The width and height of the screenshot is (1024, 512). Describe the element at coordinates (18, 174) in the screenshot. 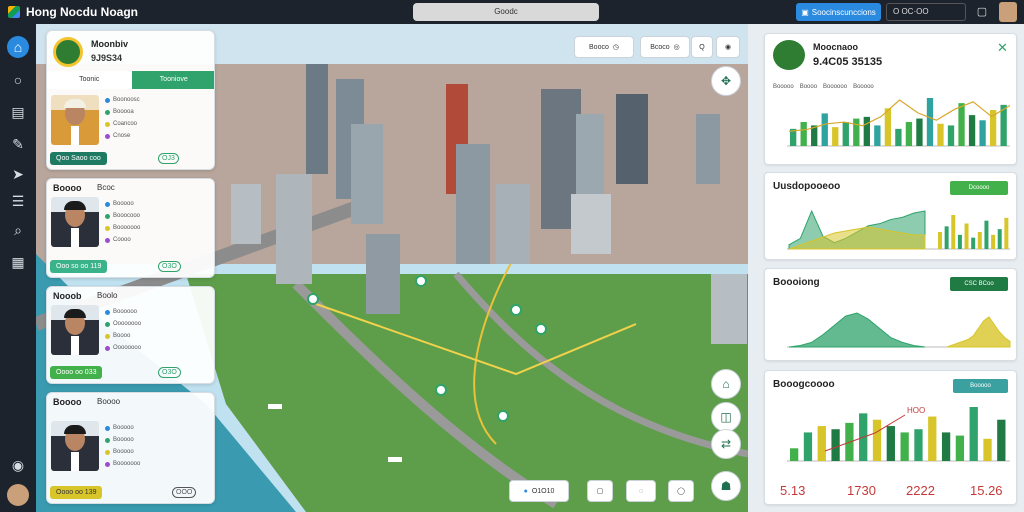

I see `send-nav-icon: ➤` at that location.